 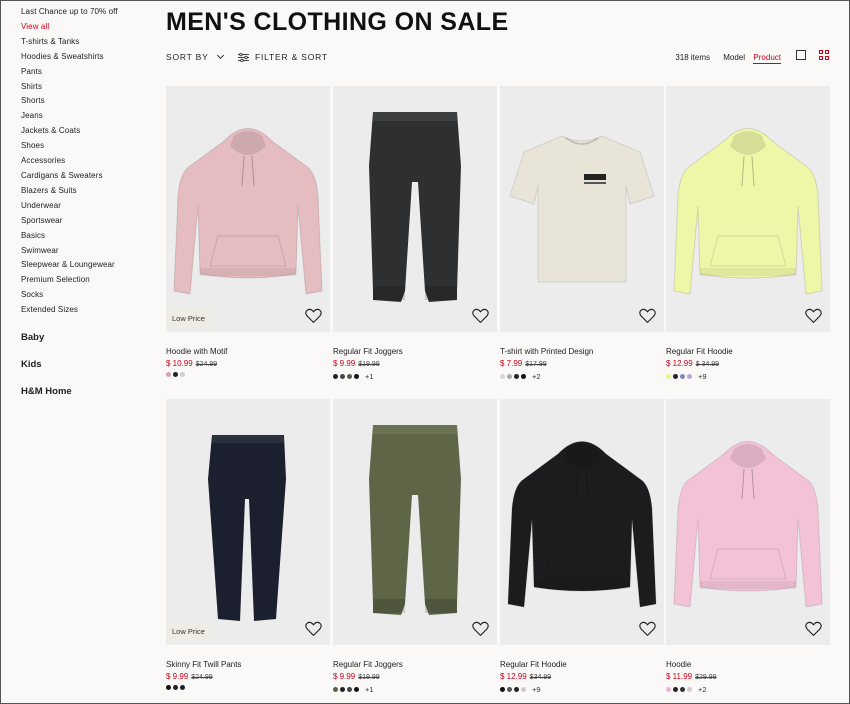 What do you see at coordinates (801, 55) in the screenshot?
I see `single-view-icon` at bounding box center [801, 55].